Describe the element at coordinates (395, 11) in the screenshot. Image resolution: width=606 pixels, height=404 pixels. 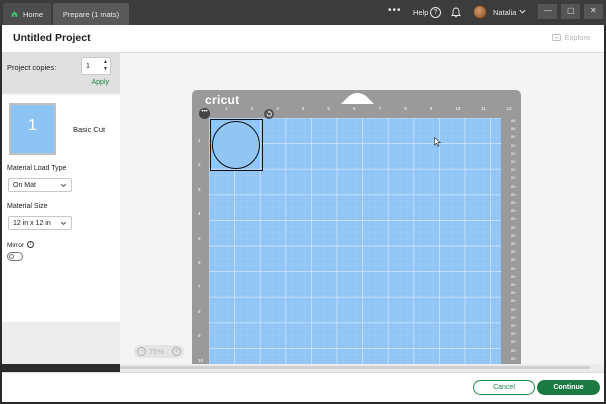
I see `more-options-icon: •••` at that location.